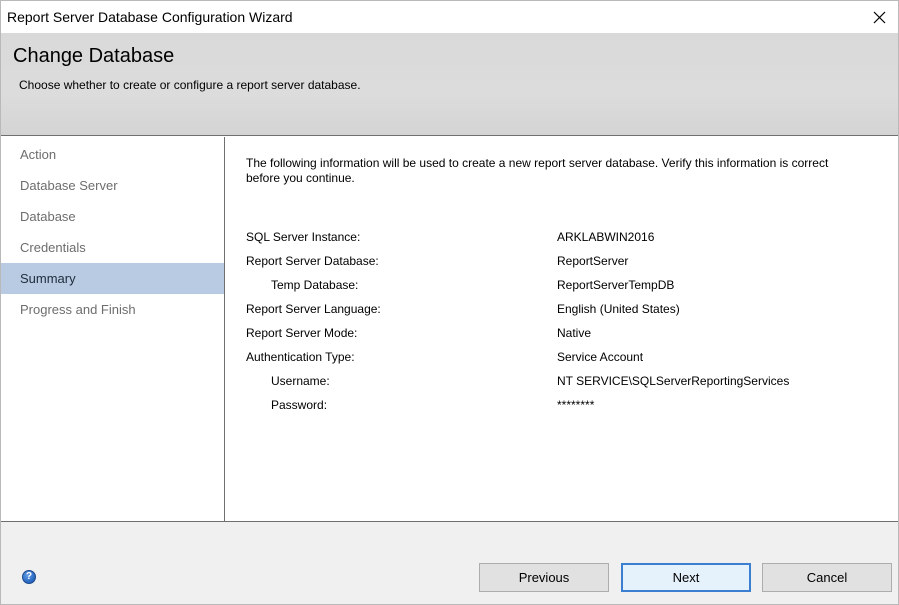  Describe the element at coordinates (576, 405) in the screenshot. I see `summary-value: ********` at that location.